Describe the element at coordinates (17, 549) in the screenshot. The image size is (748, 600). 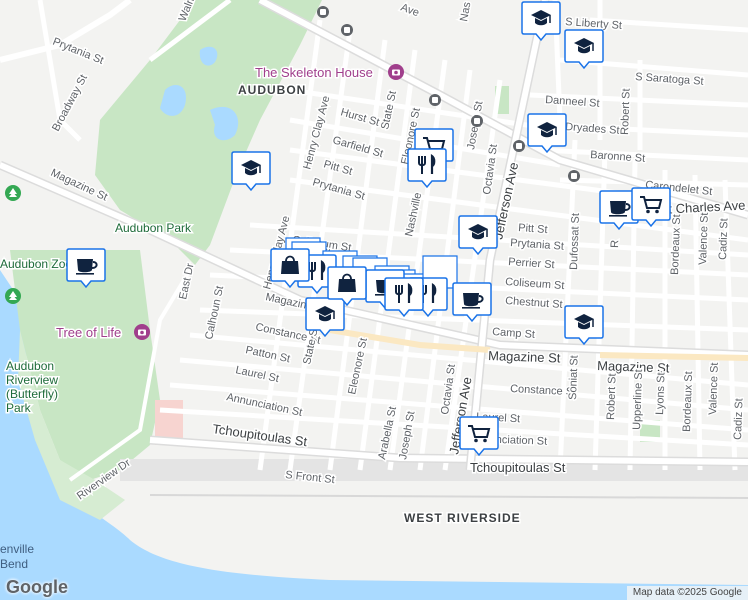
I see `water-label-bend: enville` at that location.